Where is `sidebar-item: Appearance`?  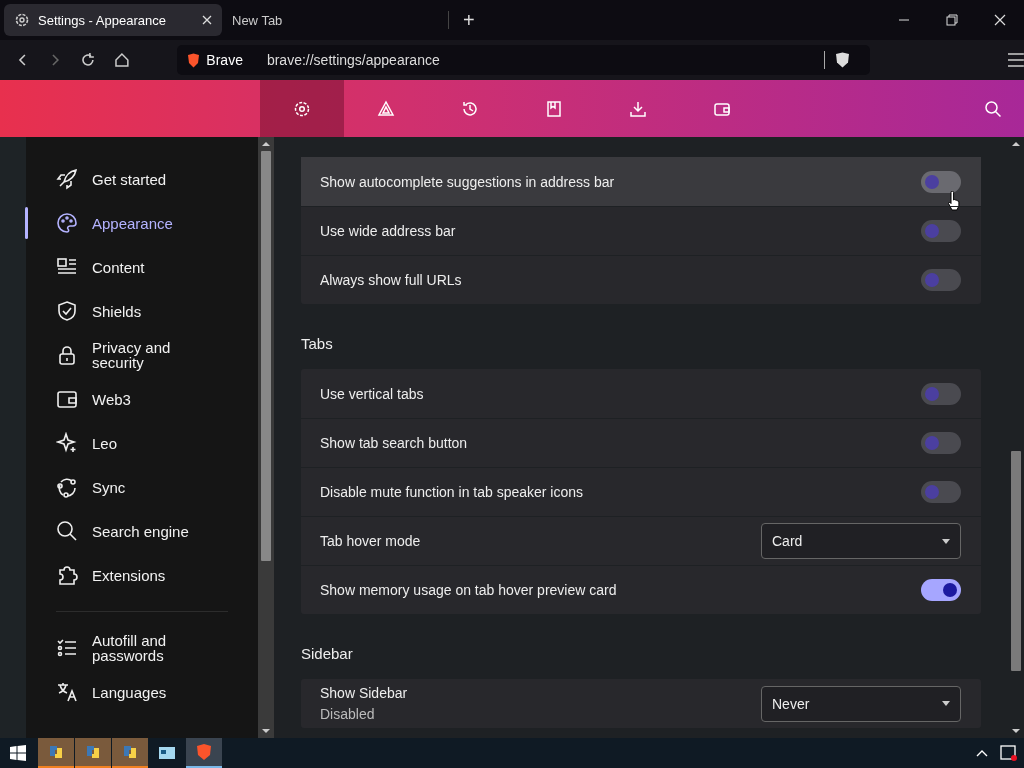 sidebar-item: Appearance is located at coordinates (142, 223).